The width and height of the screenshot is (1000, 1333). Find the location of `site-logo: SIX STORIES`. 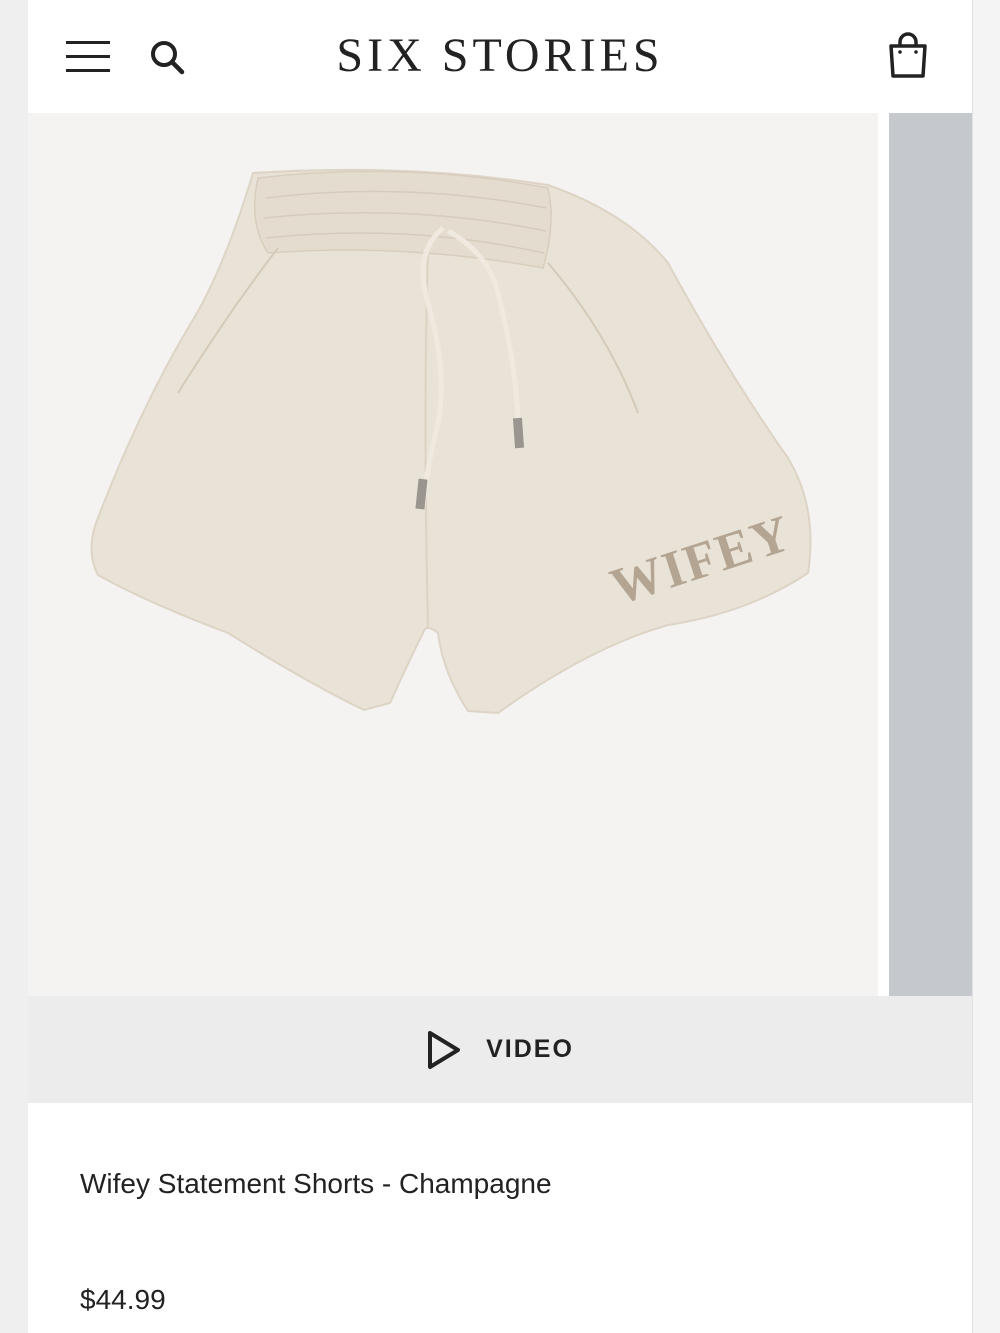

site-logo: SIX STORIES is located at coordinates (499, 55).